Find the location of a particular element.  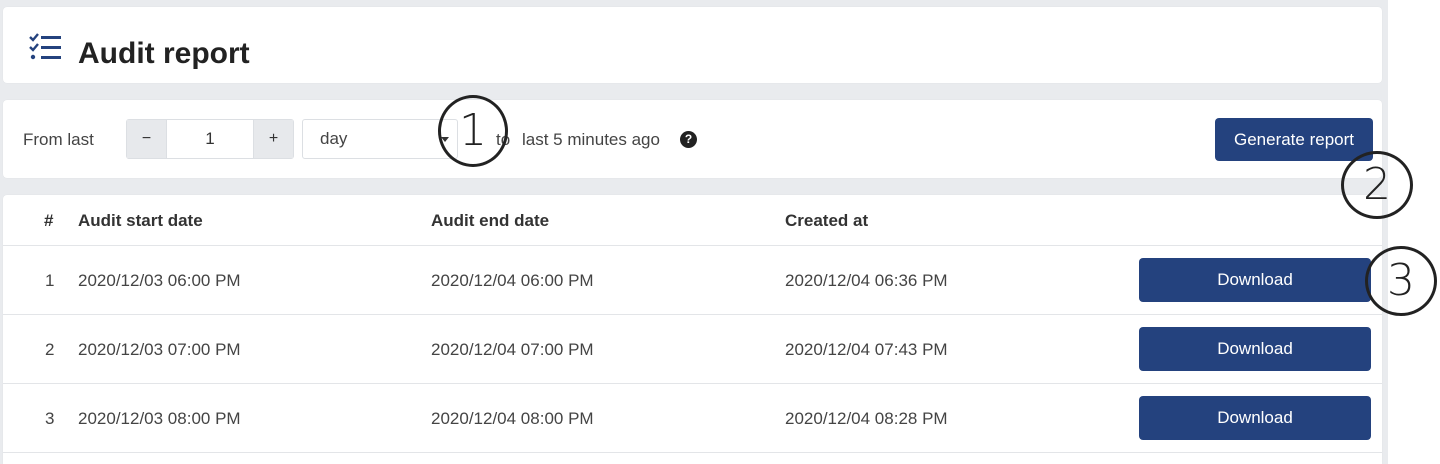

row-start-date: 2020/12/03 06:00 PM is located at coordinates (159, 280).